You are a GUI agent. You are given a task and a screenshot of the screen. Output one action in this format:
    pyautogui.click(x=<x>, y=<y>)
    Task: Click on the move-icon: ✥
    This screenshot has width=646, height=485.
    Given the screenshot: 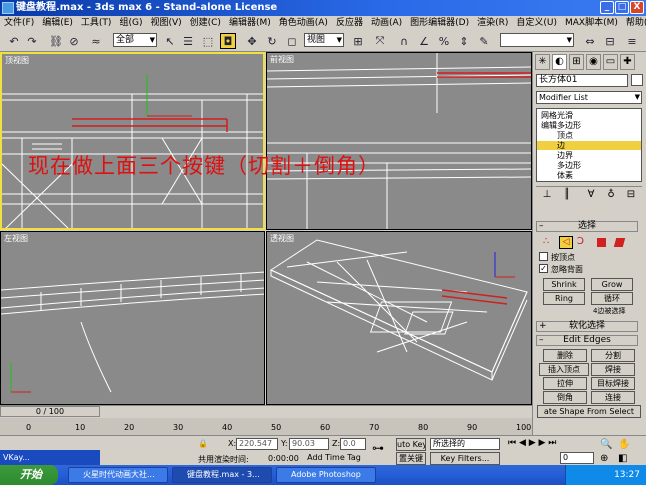 What is the action you would take?
    pyautogui.click(x=252, y=41)
    